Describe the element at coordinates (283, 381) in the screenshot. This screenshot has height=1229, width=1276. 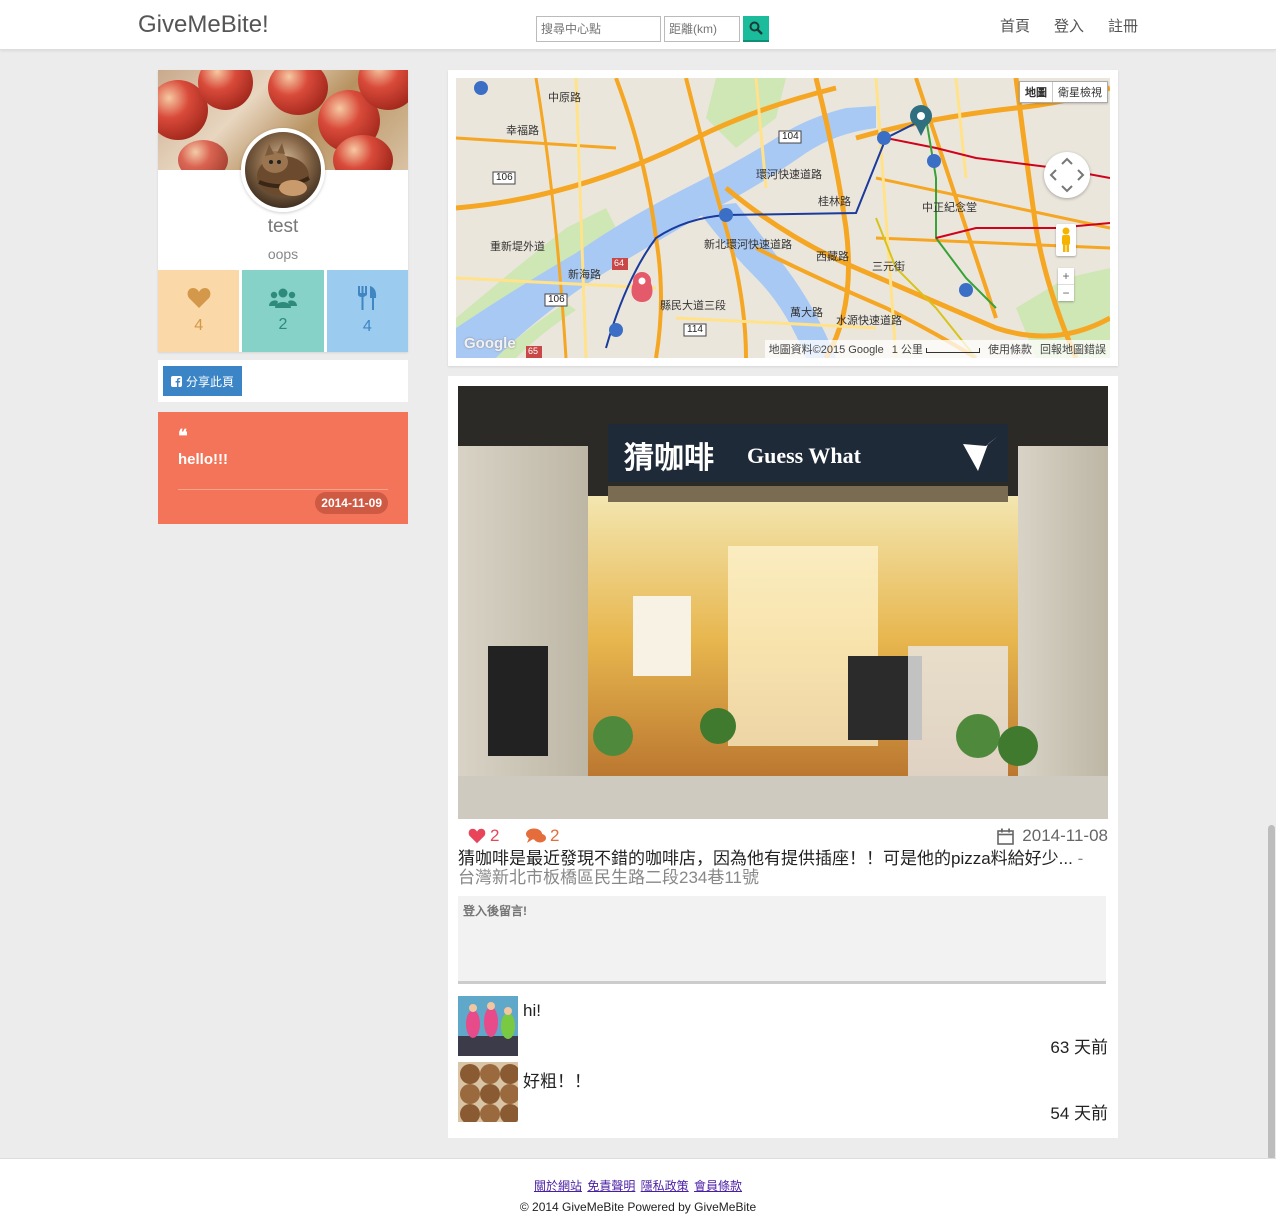
I see `share-panel: 分享此頁` at that location.